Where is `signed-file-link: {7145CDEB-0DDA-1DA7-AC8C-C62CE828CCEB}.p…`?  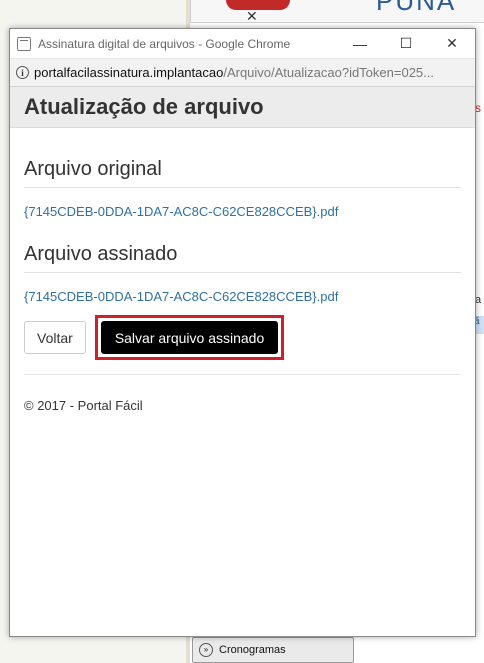 signed-file-link: {7145CDEB-0DDA-1DA7-AC8C-C62CE828CCEB}.p… is located at coordinates (242, 296).